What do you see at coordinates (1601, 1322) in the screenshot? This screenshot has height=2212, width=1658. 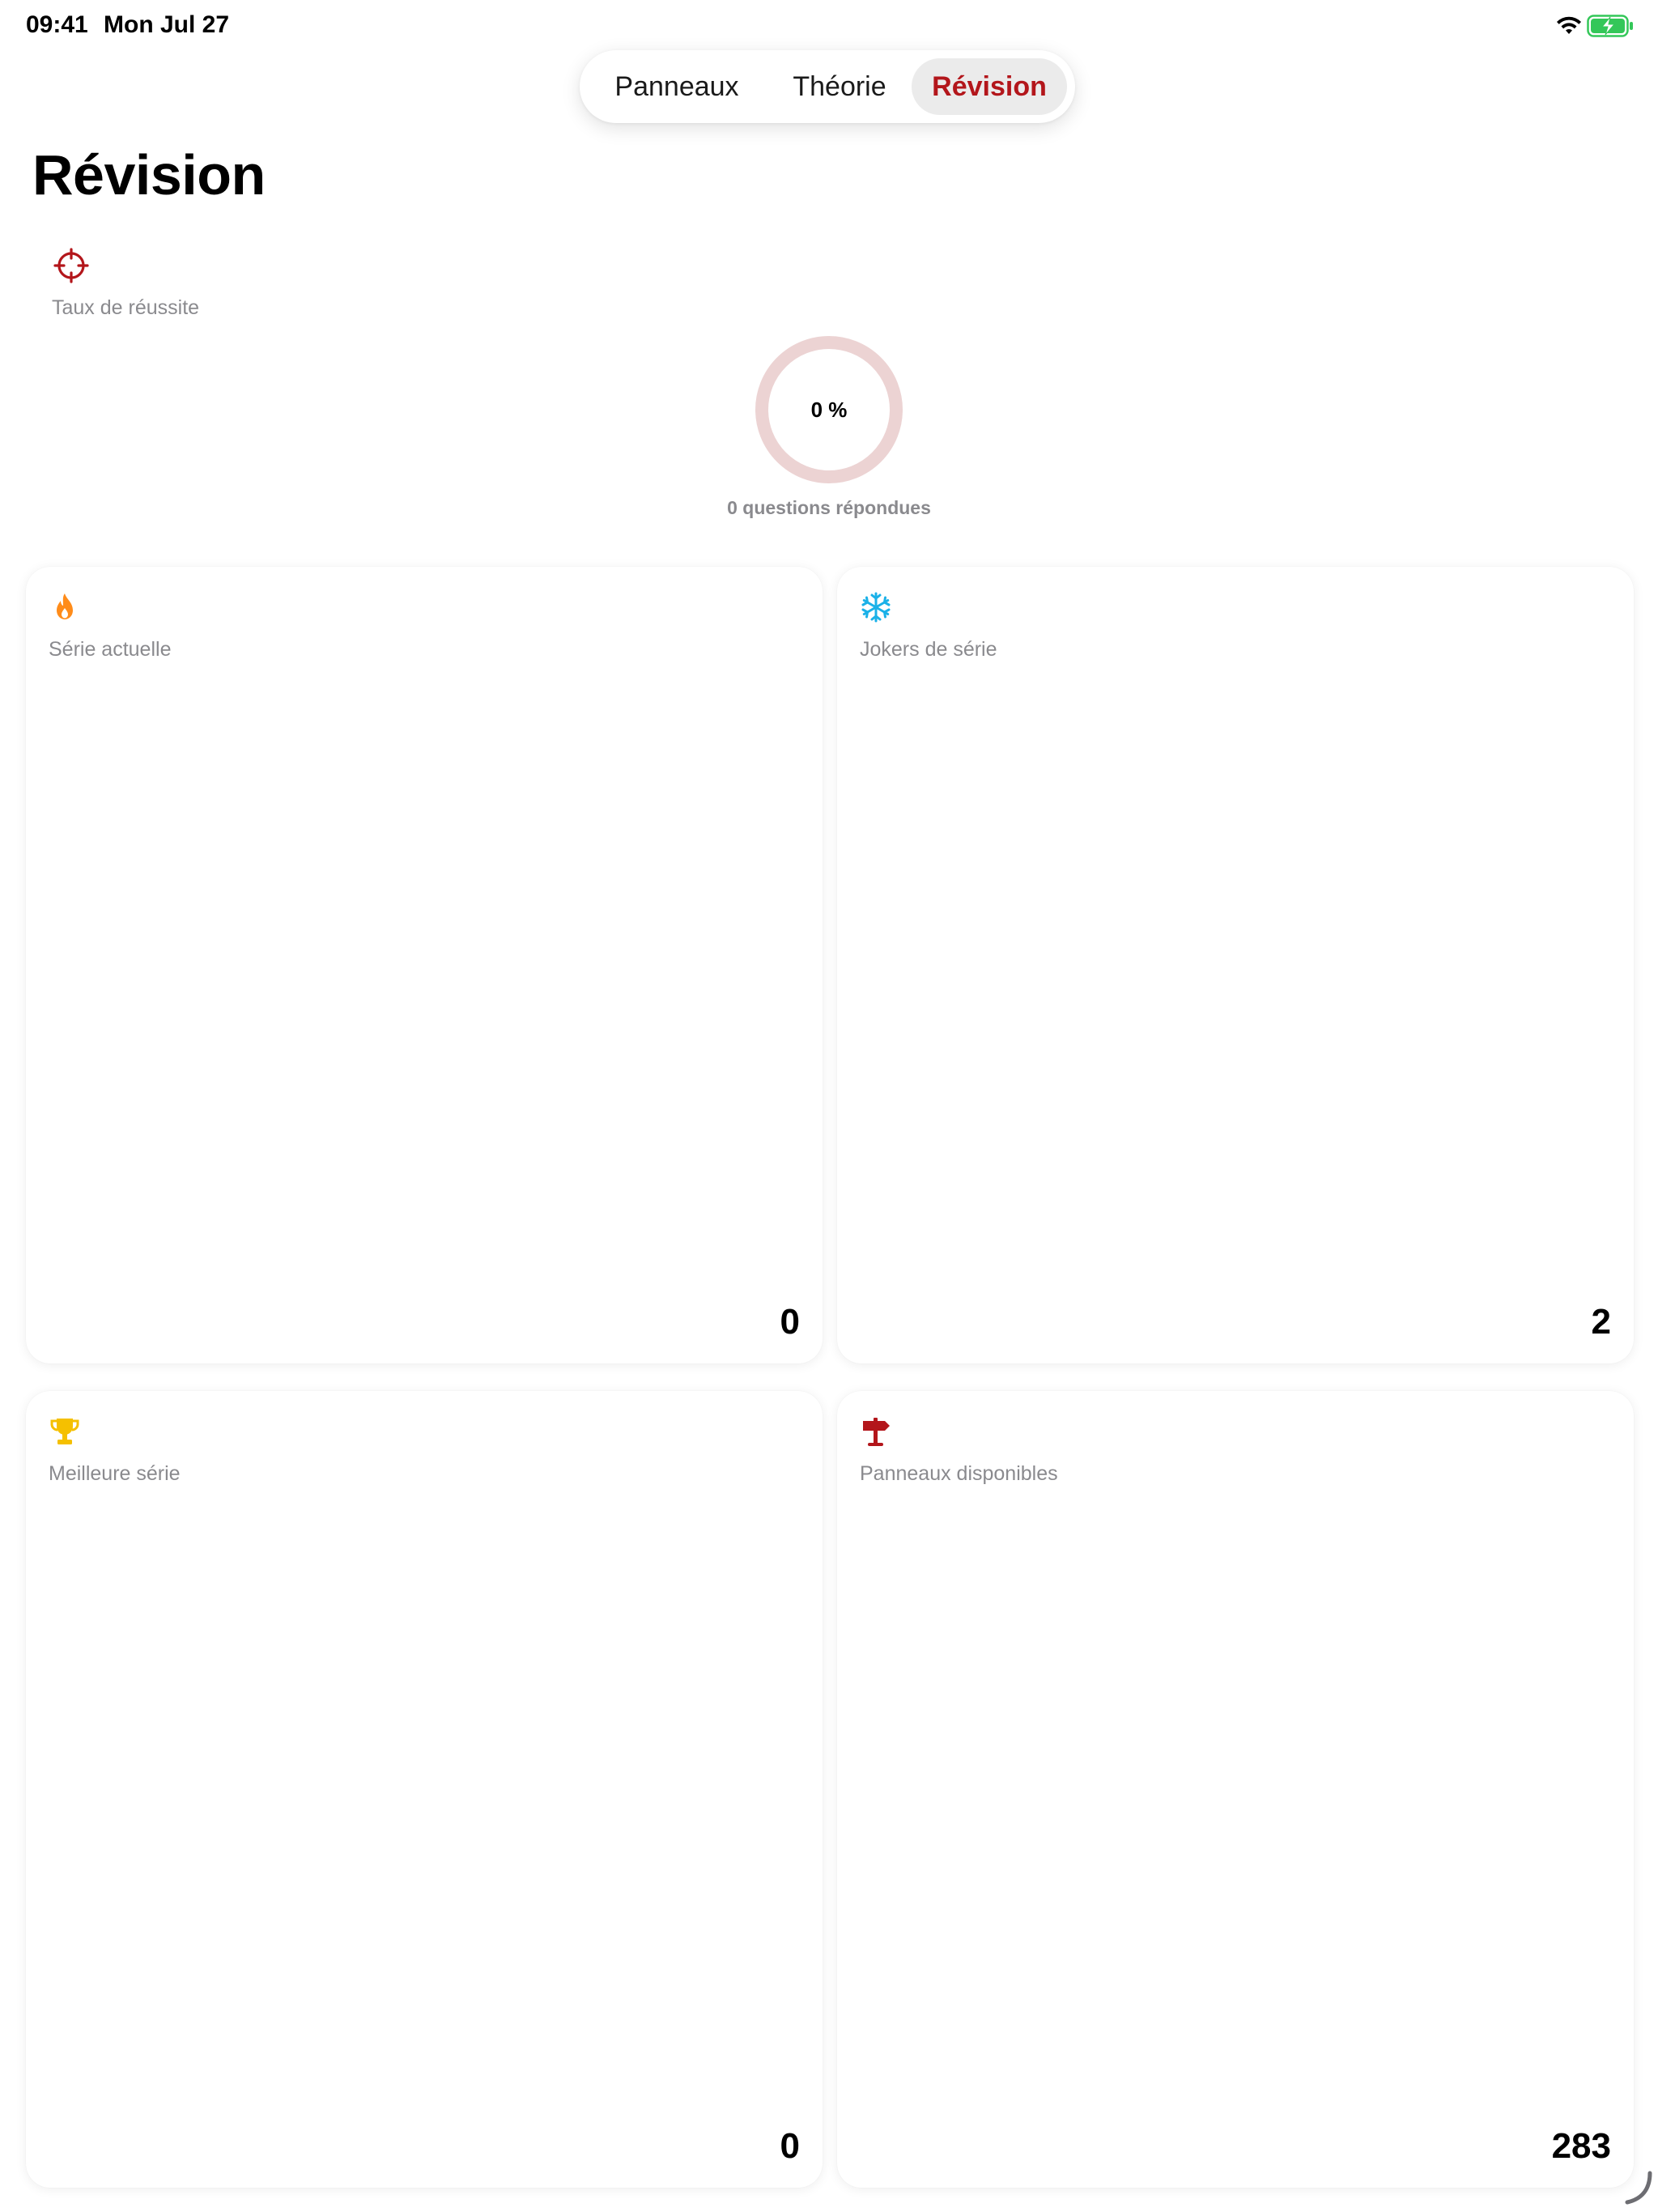 I see `card-value: 2` at bounding box center [1601, 1322].